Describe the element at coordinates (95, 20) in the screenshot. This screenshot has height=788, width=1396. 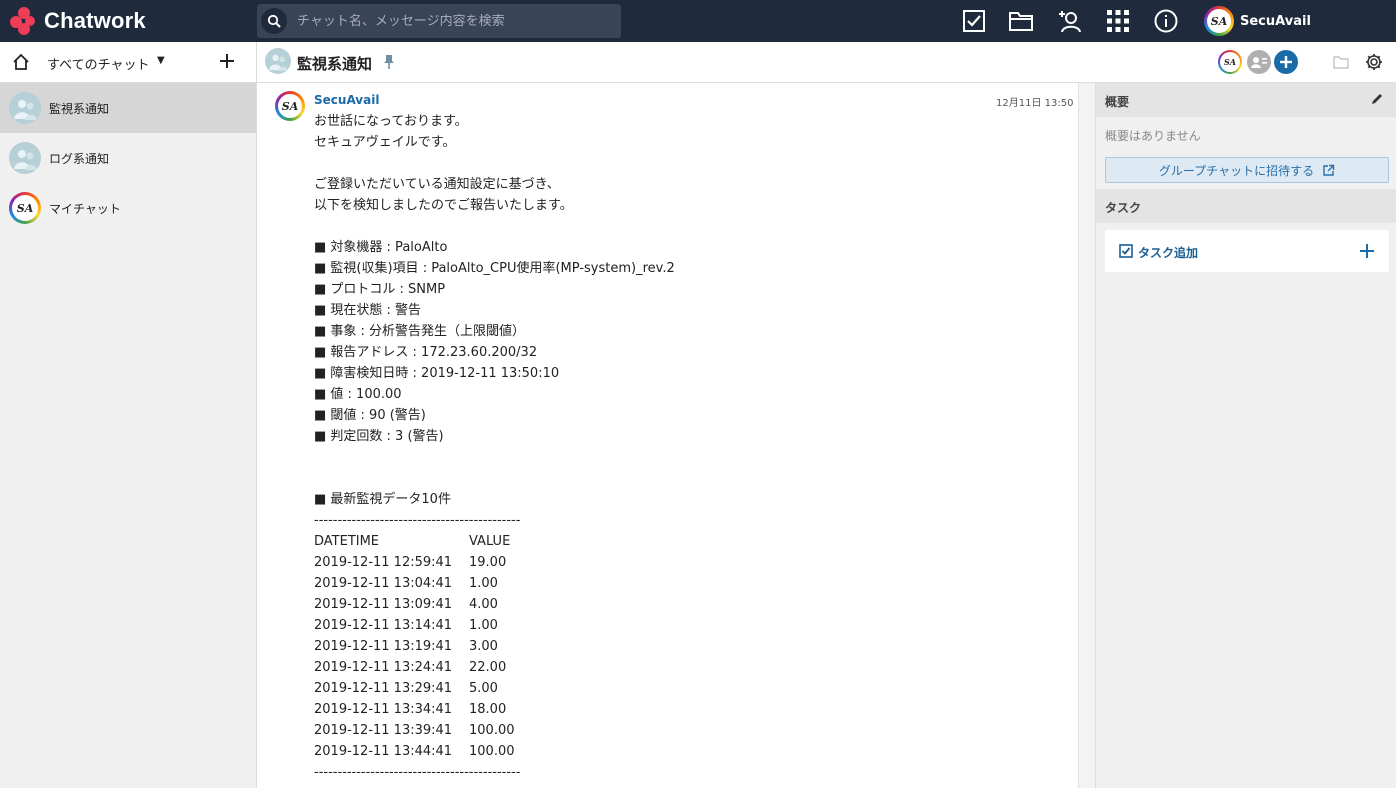
I see `app-name: Chatwork` at that location.